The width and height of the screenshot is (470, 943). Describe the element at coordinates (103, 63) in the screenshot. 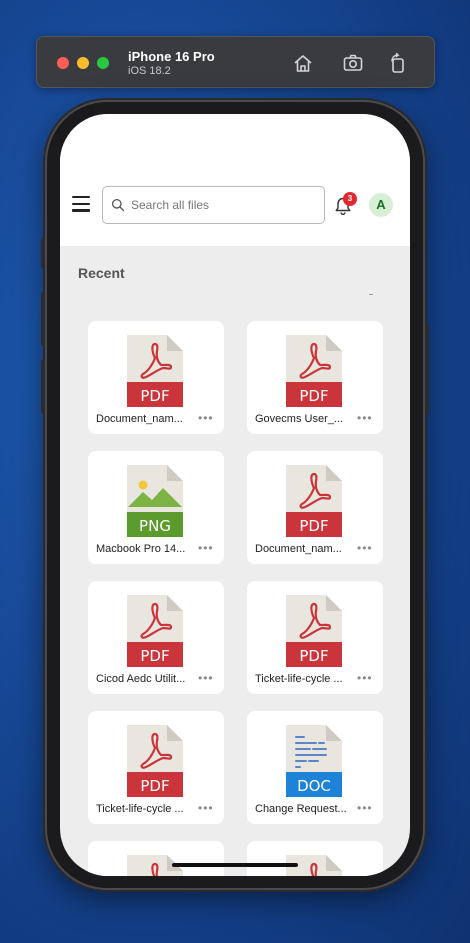

I see `zoom-window-button` at that location.